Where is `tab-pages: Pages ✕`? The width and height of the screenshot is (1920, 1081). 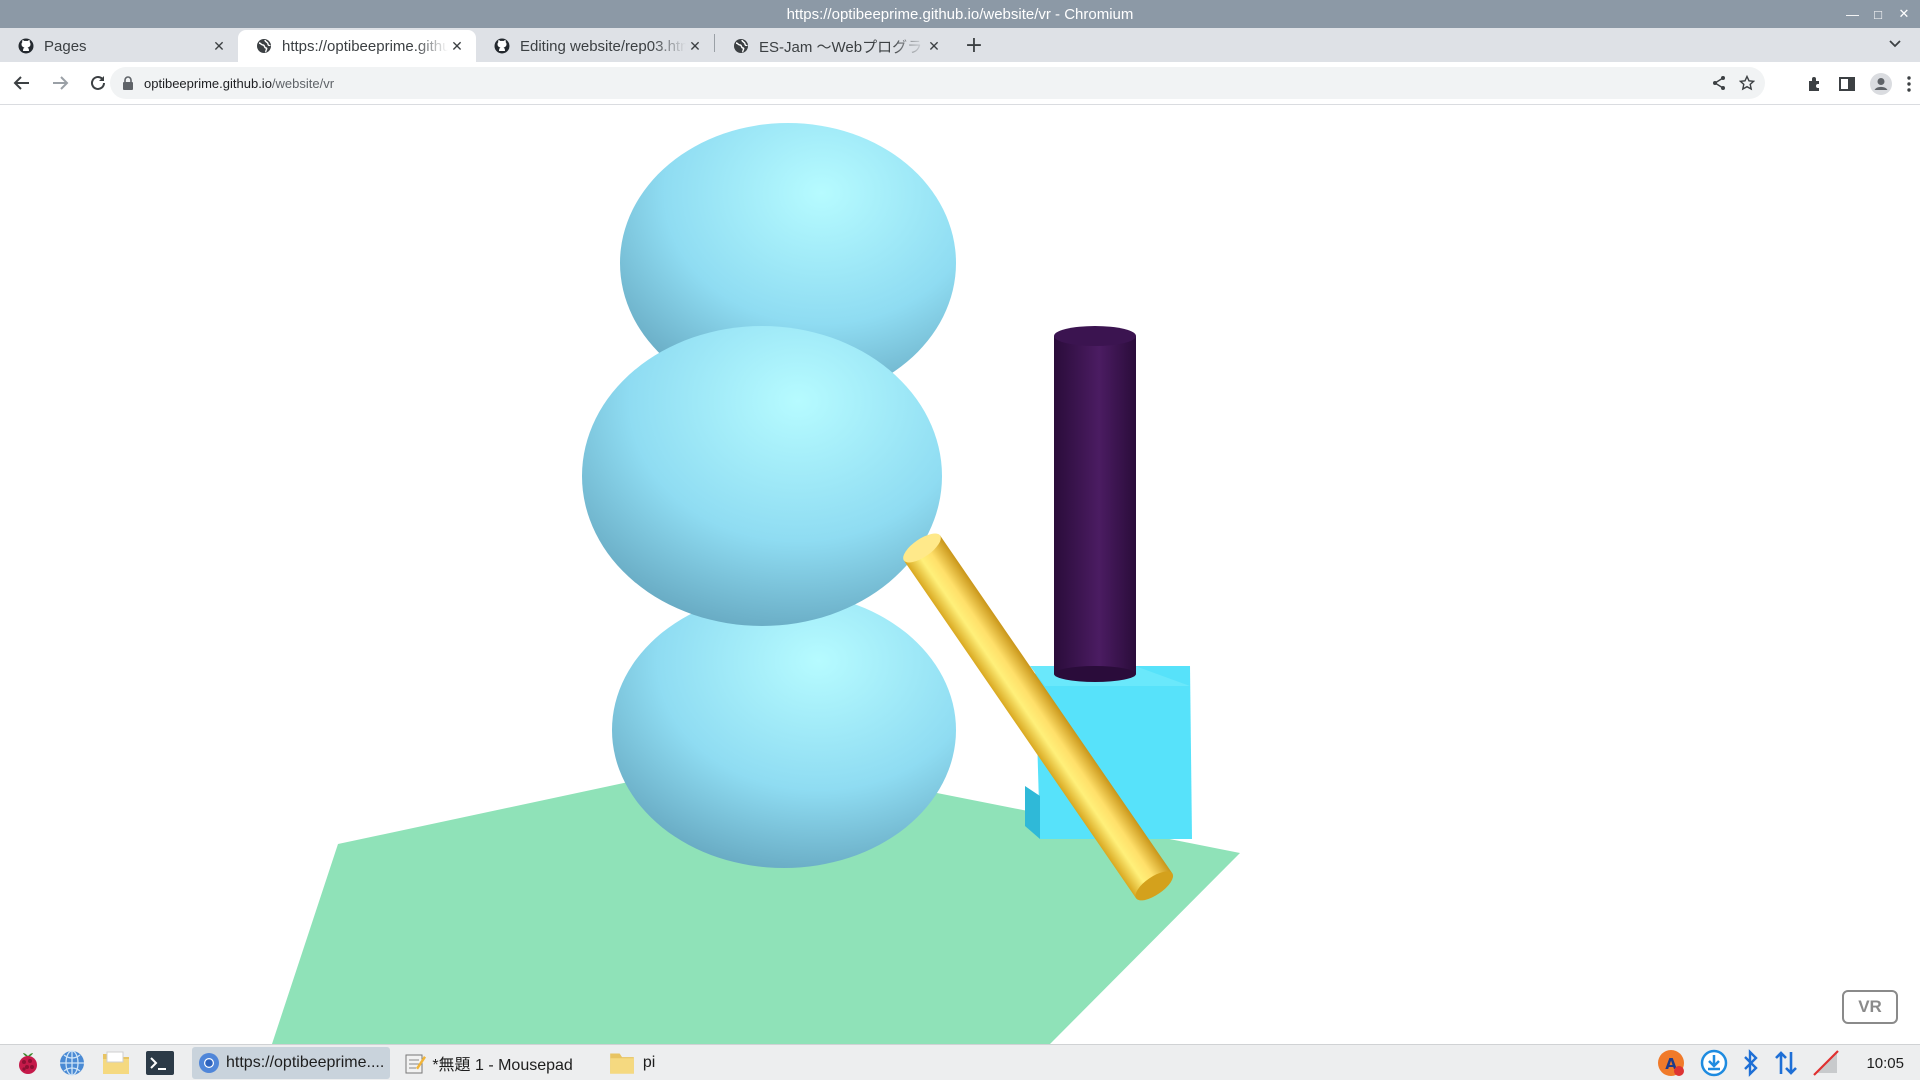 tab-pages: Pages ✕ is located at coordinates (119, 46).